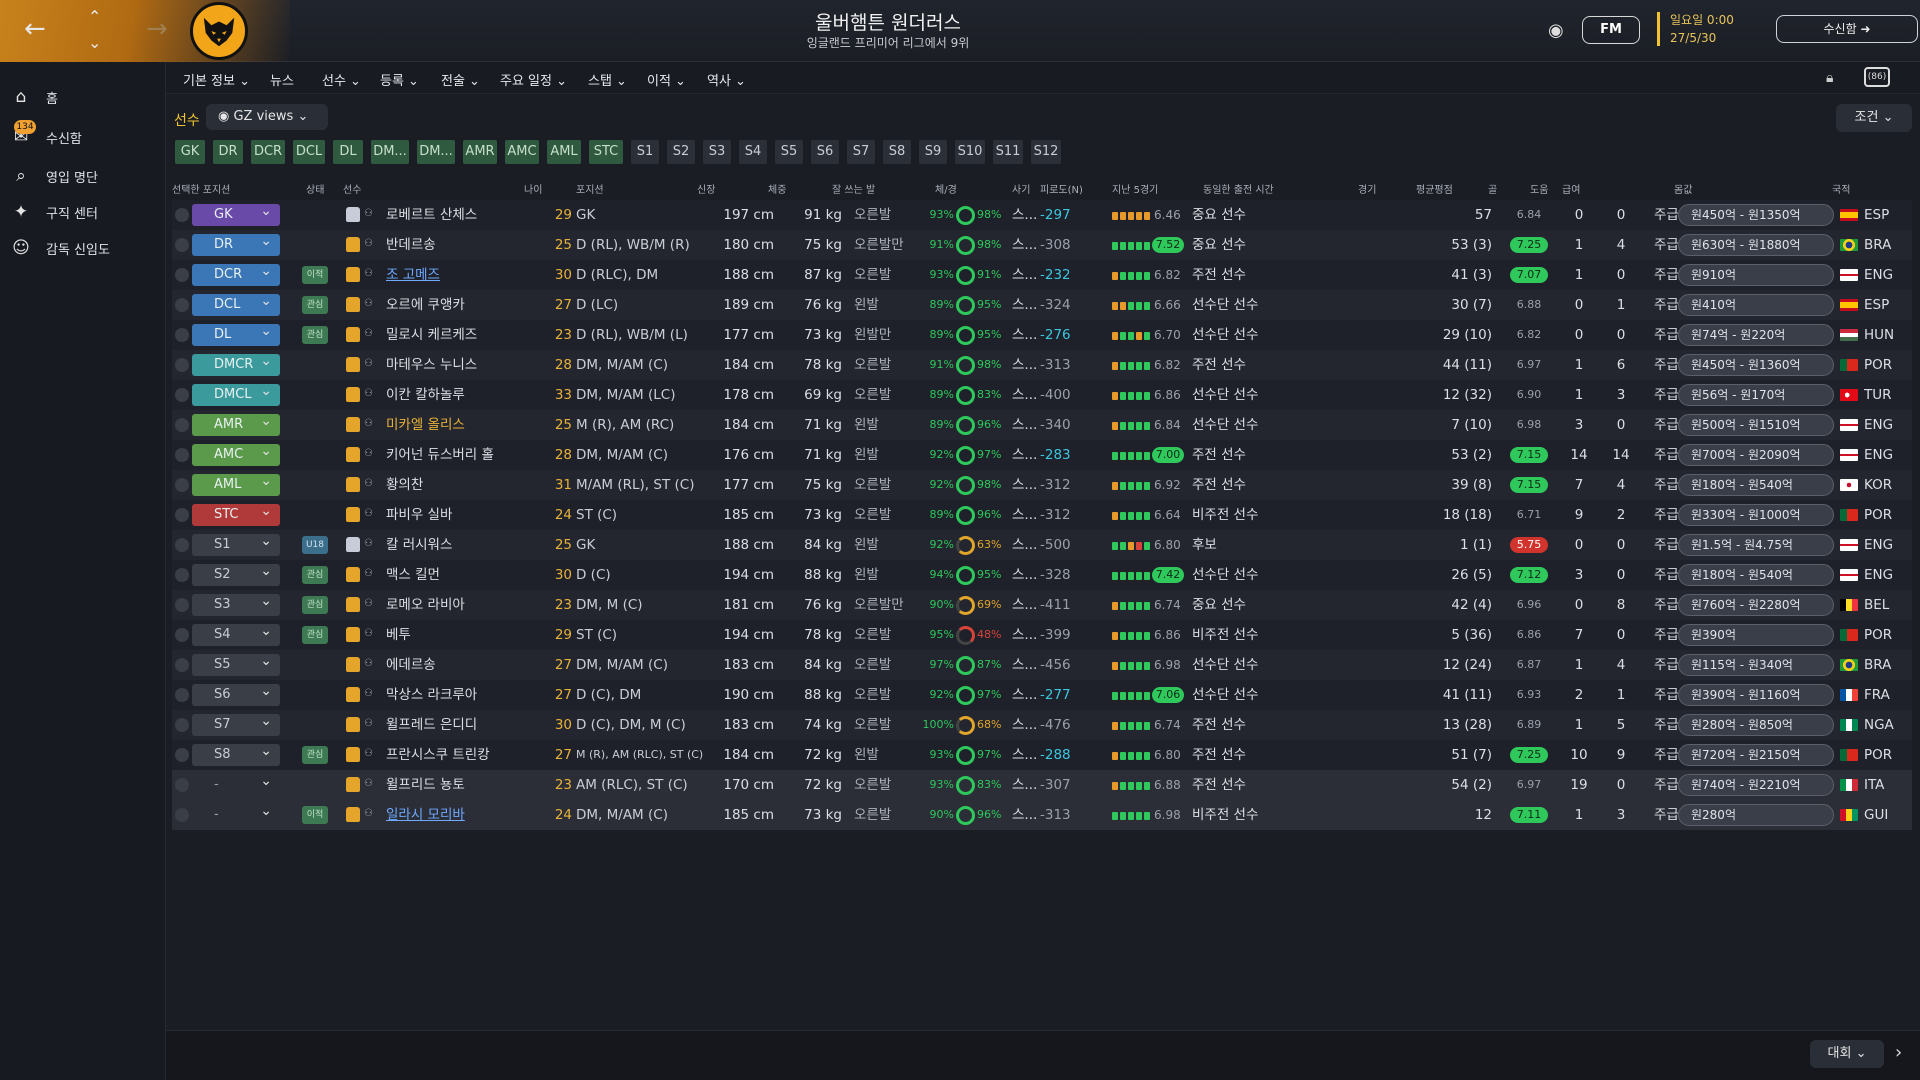 The width and height of the screenshot is (1920, 1080). What do you see at coordinates (228, 152) in the screenshot?
I see `tab-dr: DR` at bounding box center [228, 152].